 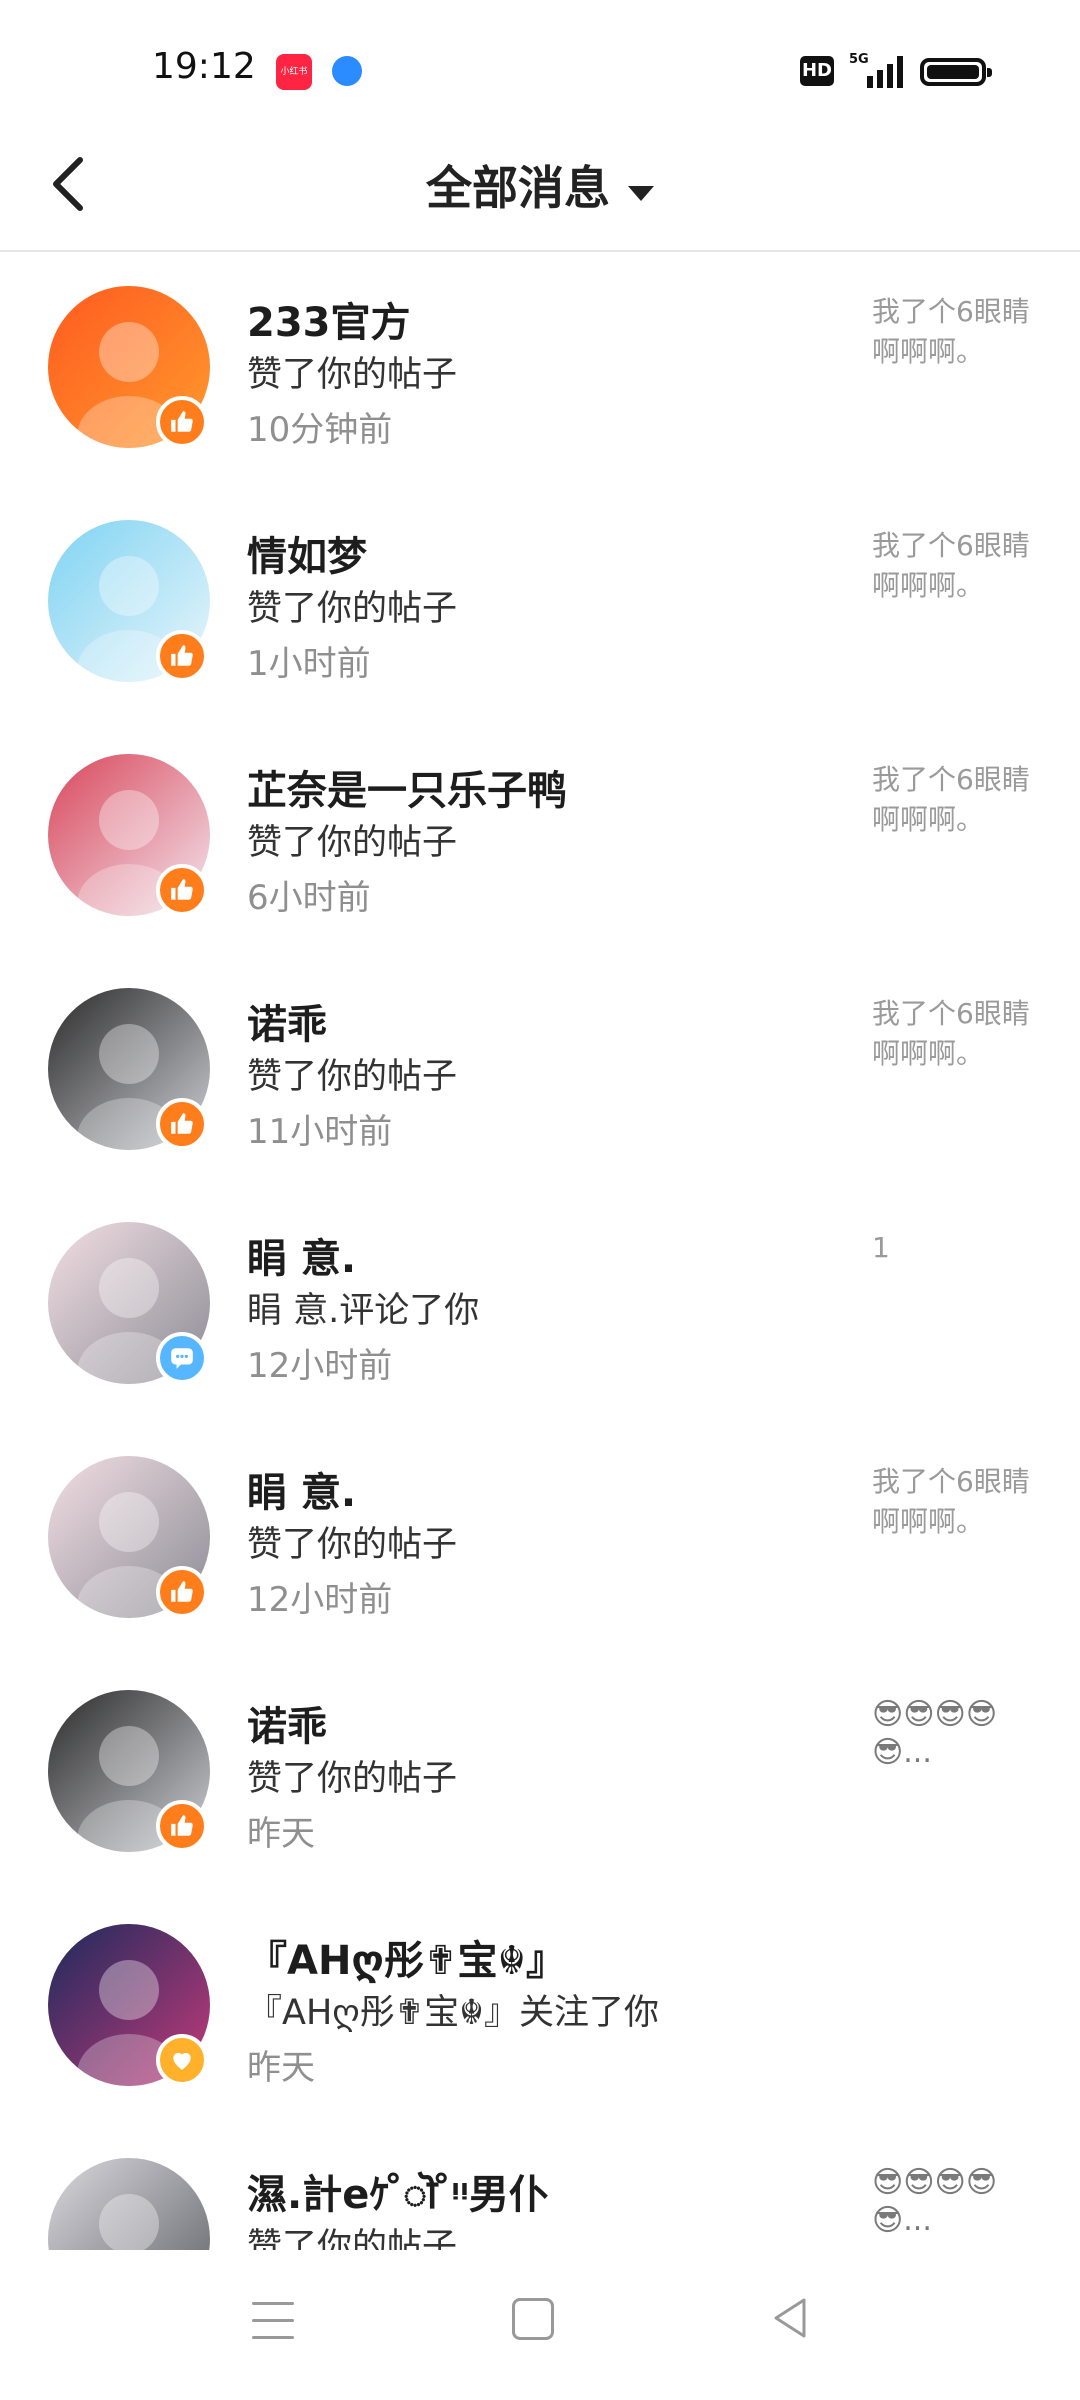 I want to click on avatar, so click(x=129, y=2204).